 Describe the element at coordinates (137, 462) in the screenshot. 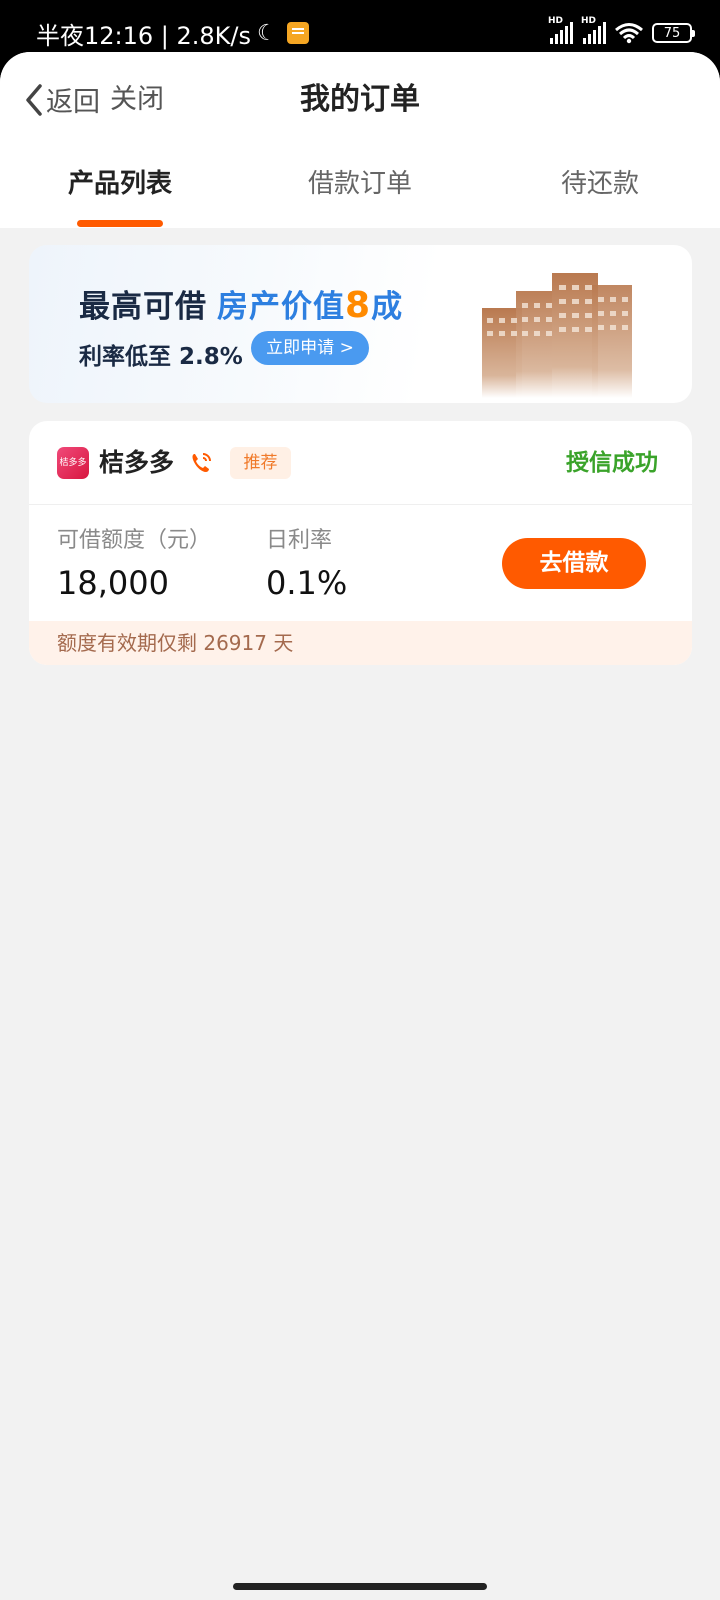

I see `product-name: 桔多多` at that location.